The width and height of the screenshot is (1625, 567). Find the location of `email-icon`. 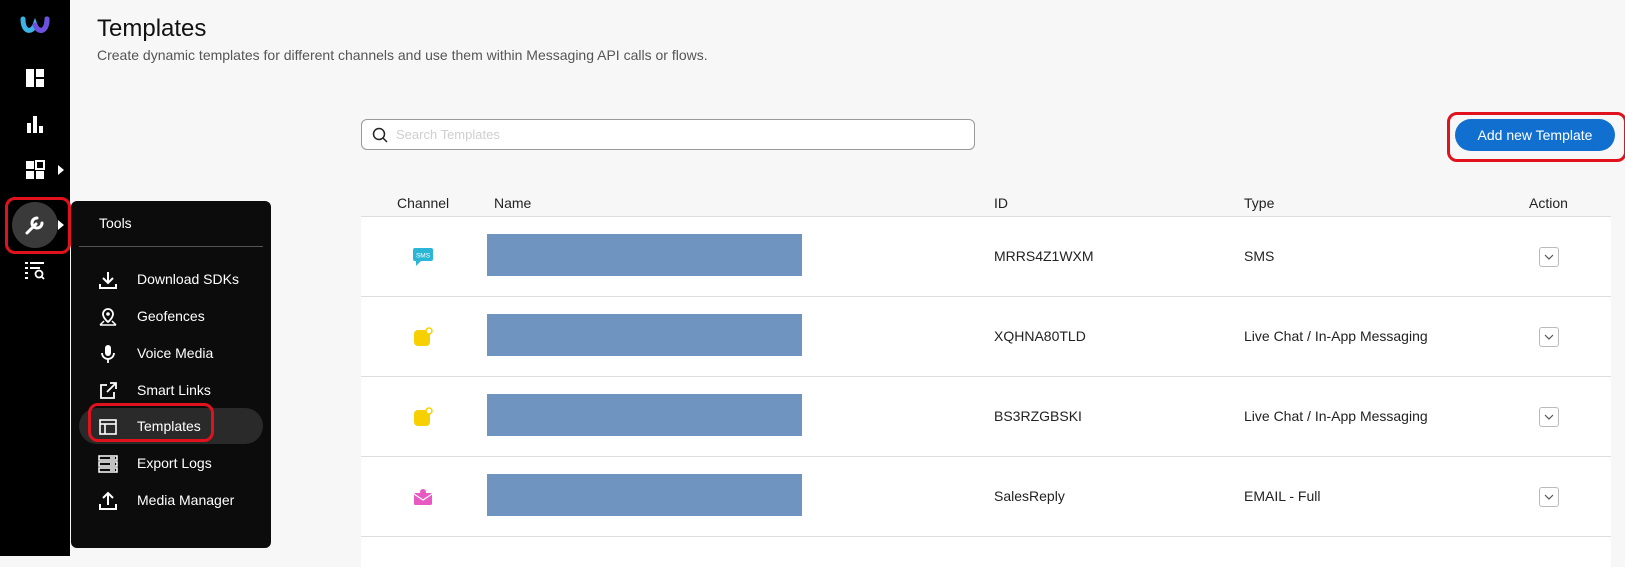

email-icon is located at coordinates (423, 497).